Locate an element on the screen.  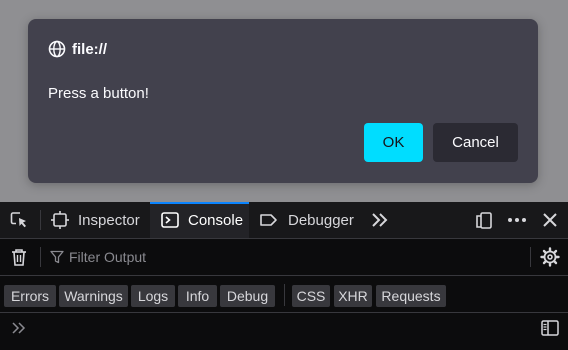
chip-divider is located at coordinates (284, 295).